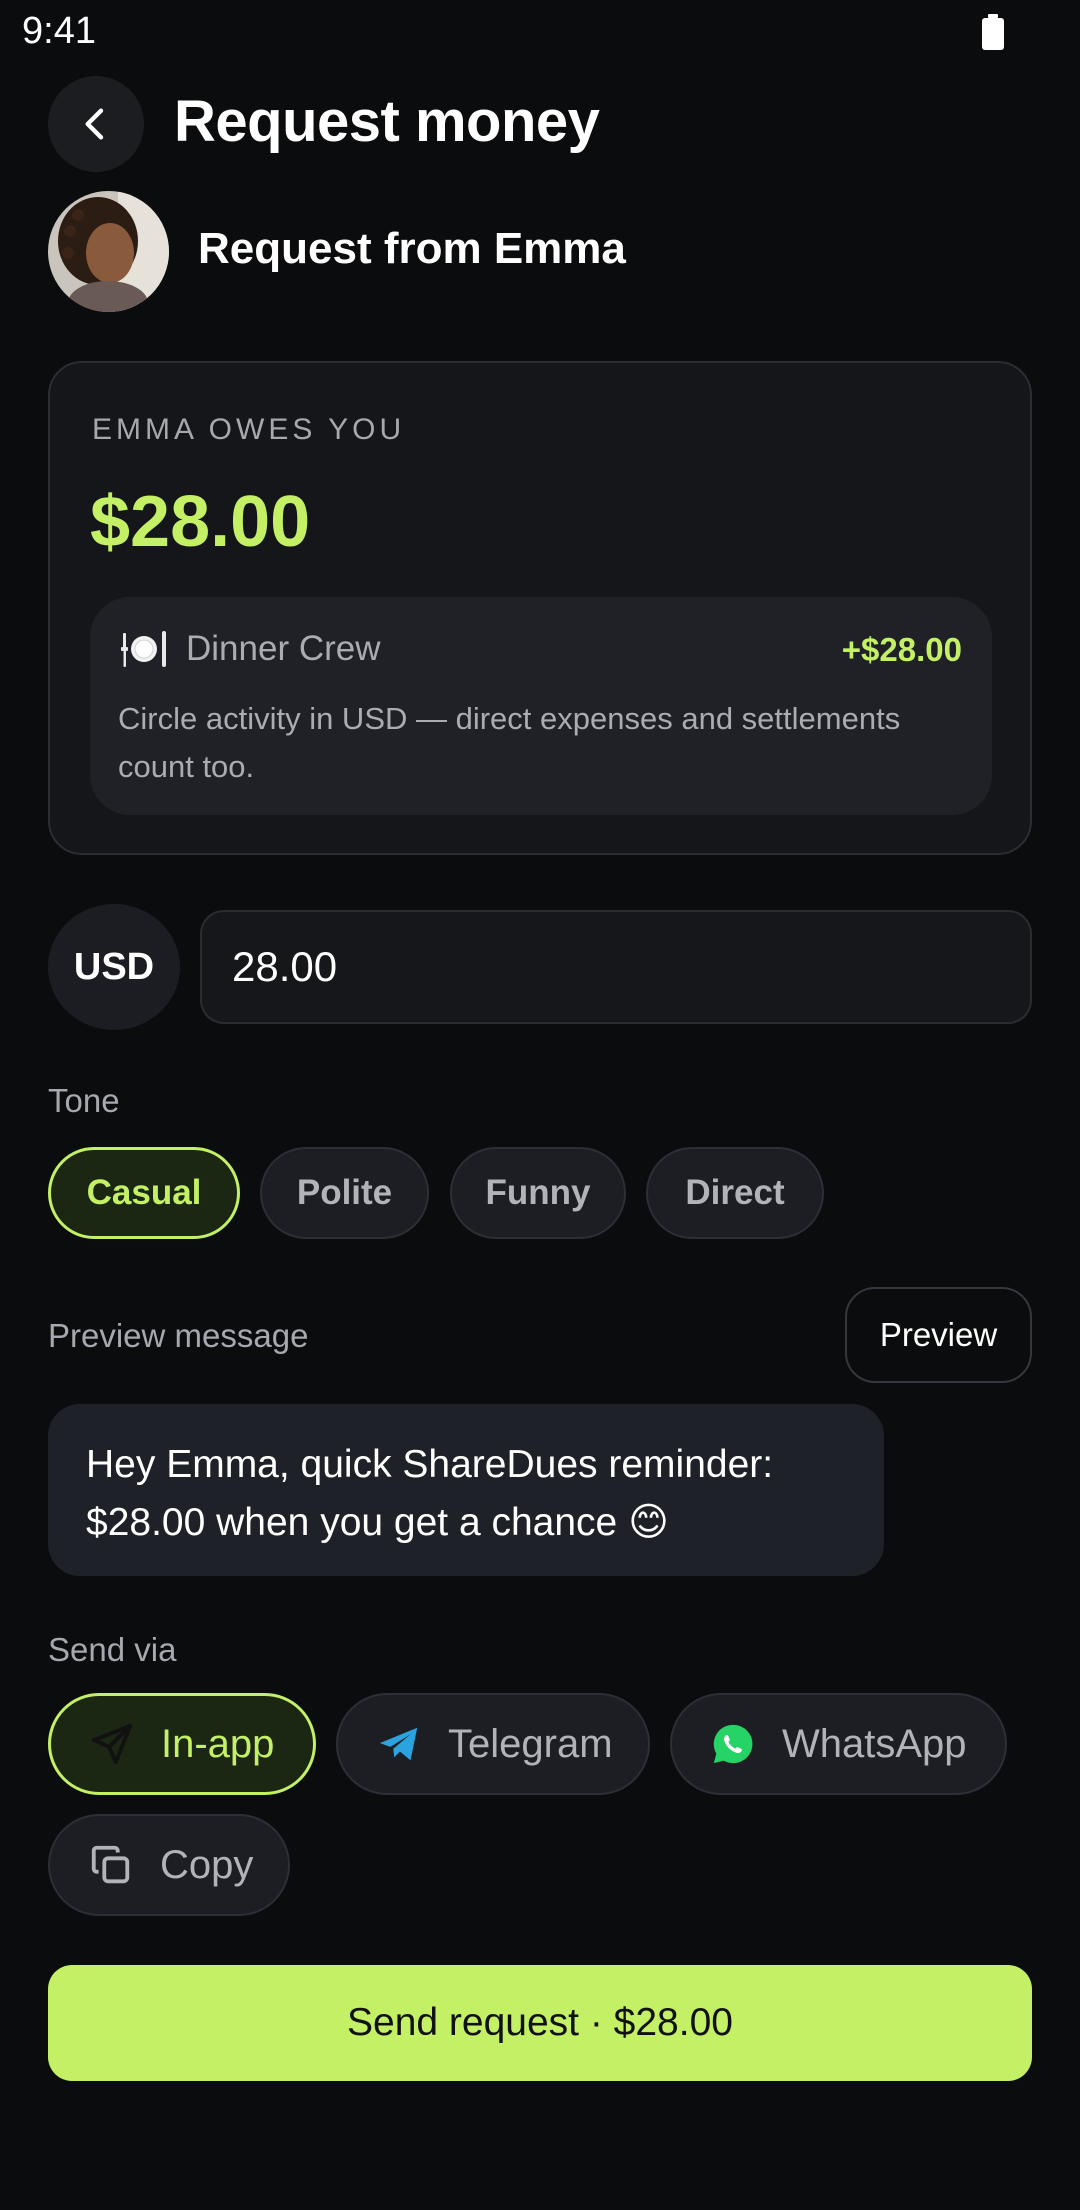  I want to click on send-via-label: Send via, so click(112, 1649).